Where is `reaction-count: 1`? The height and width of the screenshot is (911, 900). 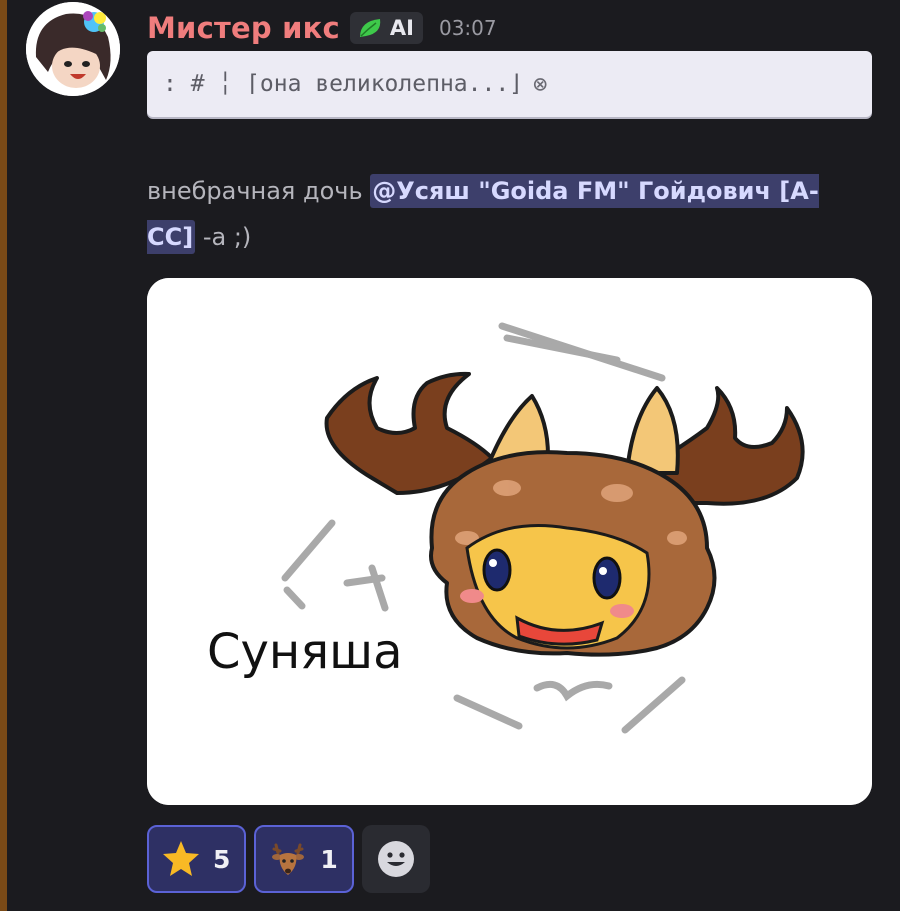 reaction-count: 1 is located at coordinates (329, 859).